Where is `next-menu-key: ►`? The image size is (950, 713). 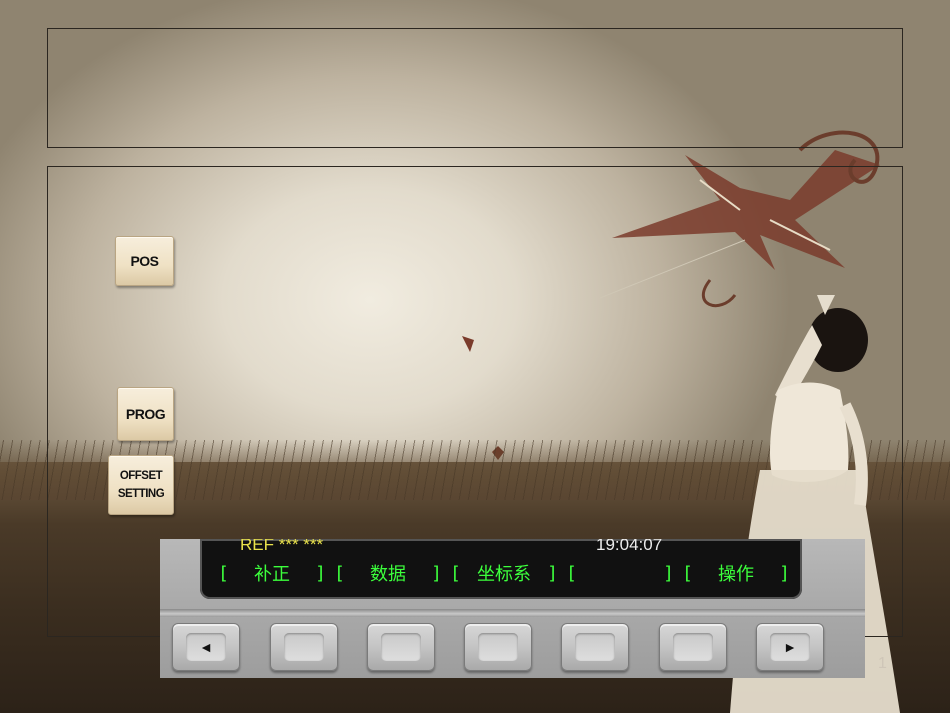 next-menu-key: ► is located at coordinates (790, 647).